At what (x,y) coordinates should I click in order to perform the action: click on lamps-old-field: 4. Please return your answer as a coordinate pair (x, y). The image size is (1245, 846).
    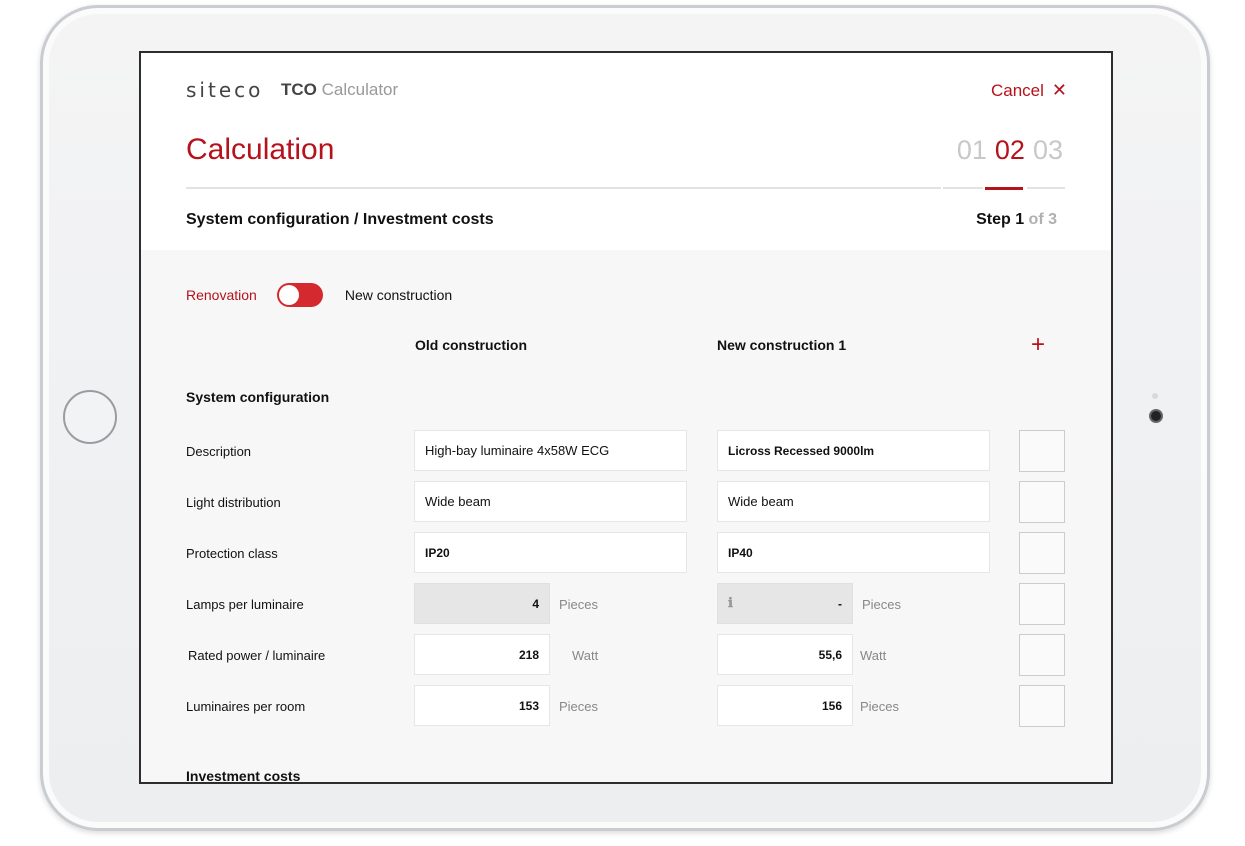
    Looking at the image, I should click on (482, 603).